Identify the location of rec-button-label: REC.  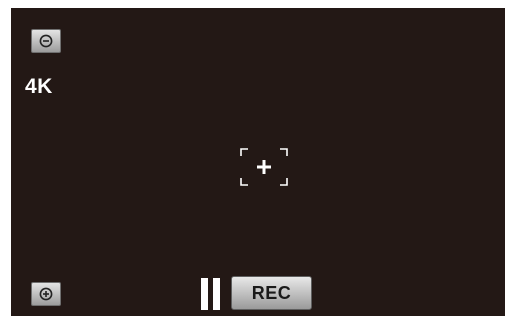
(271, 292).